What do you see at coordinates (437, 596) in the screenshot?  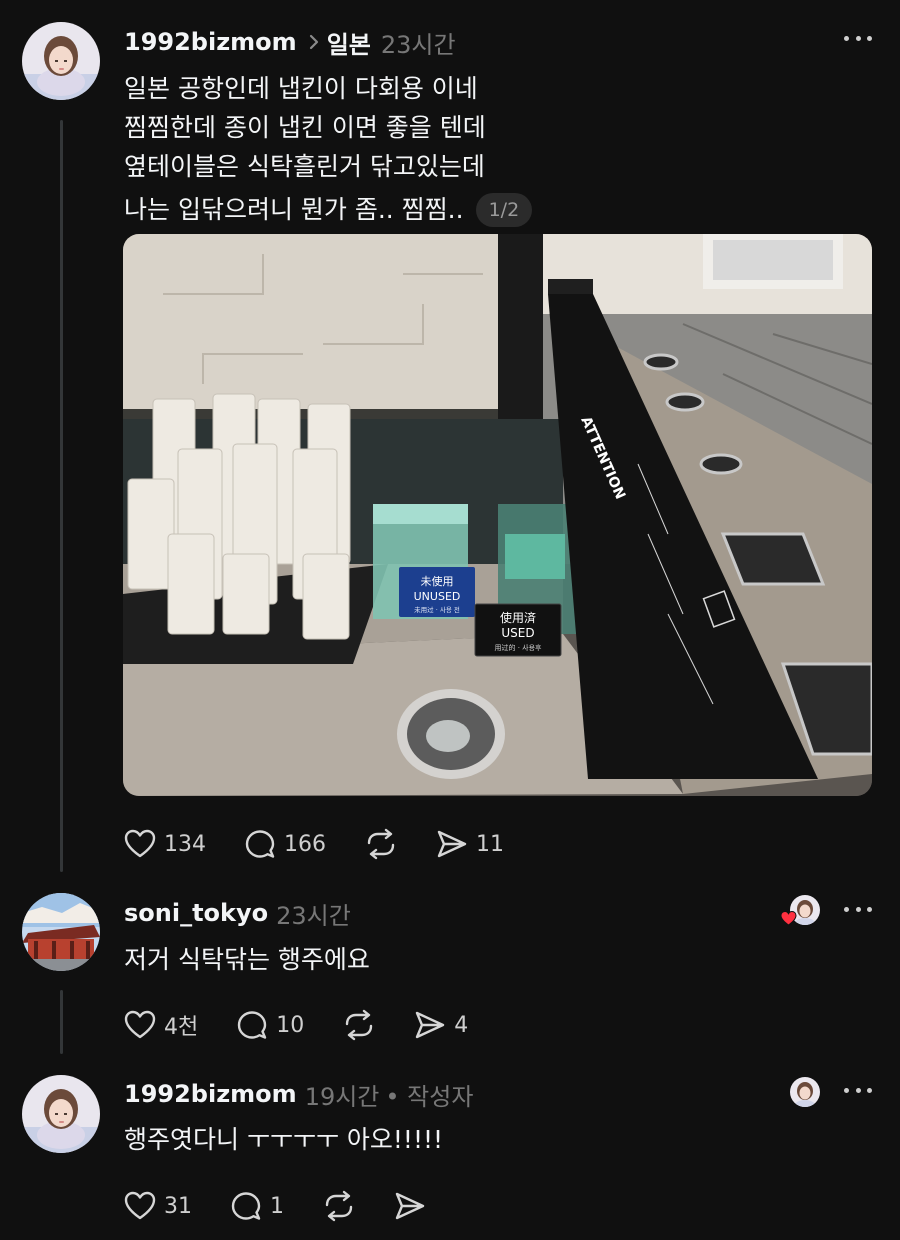 I see `unused-sign-en: UNUSED` at bounding box center [437, 596].